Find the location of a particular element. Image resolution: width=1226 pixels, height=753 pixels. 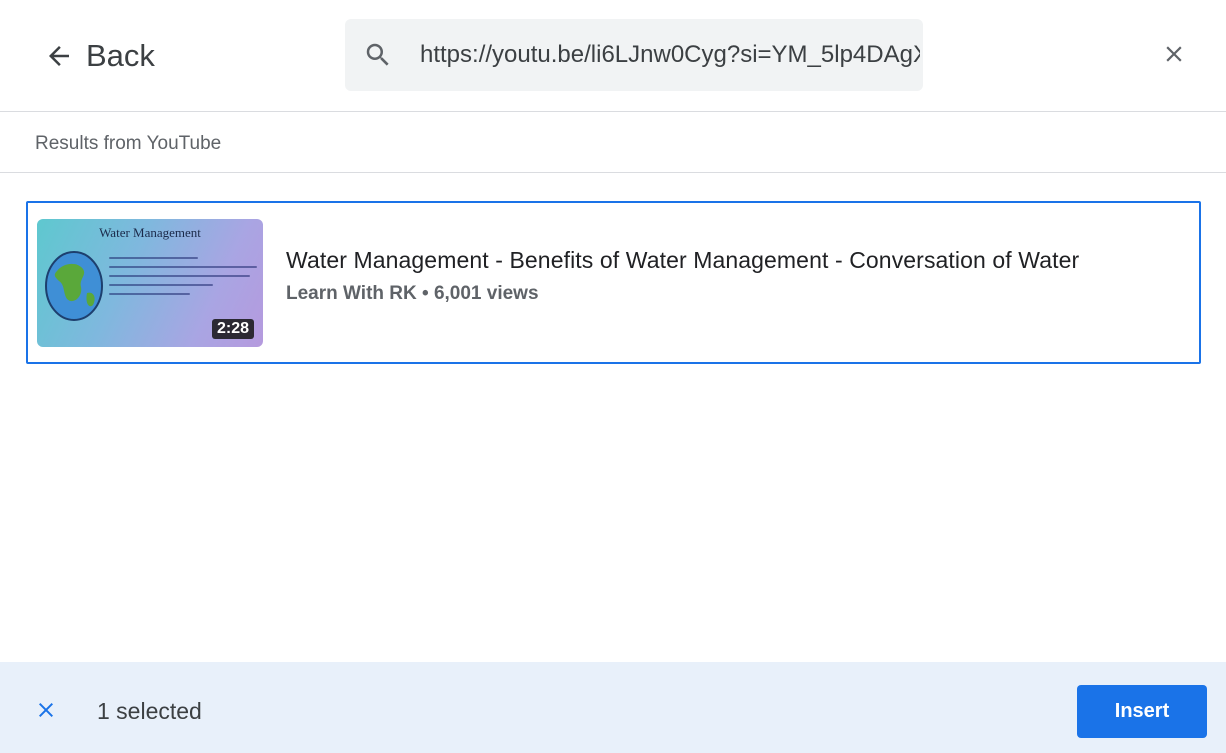

selection-footer: 1 selected Insert is located at coordinates (613, 707).